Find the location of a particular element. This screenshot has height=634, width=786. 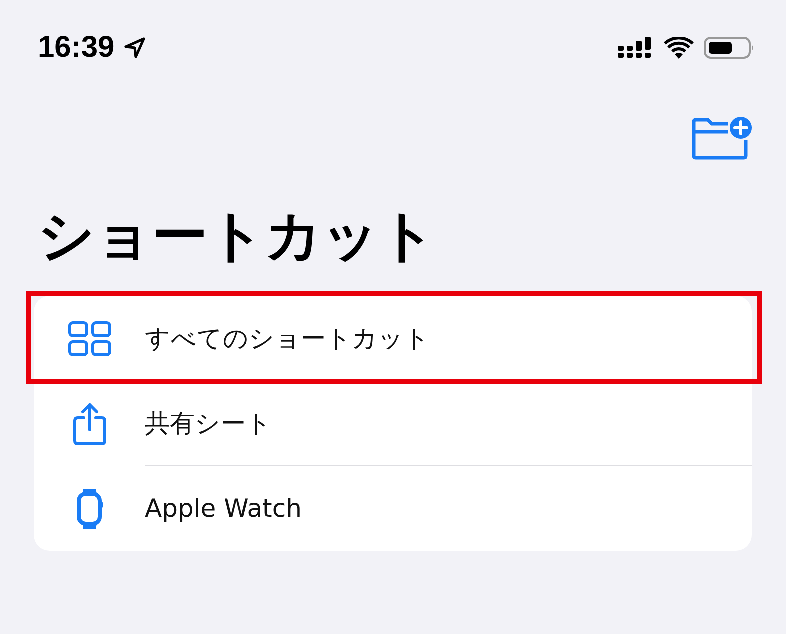

list-item-label: すべてのショートカット is located at coordinates (287, 338).